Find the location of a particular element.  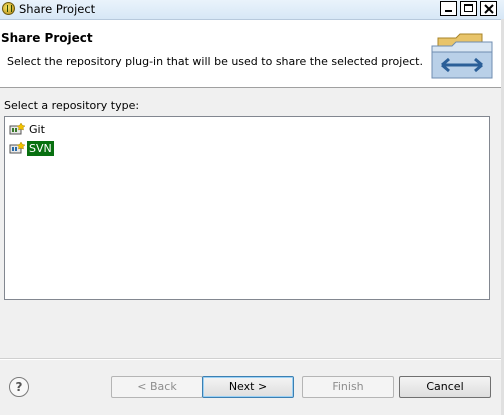

close-icon is located at coordinates (489, 9).